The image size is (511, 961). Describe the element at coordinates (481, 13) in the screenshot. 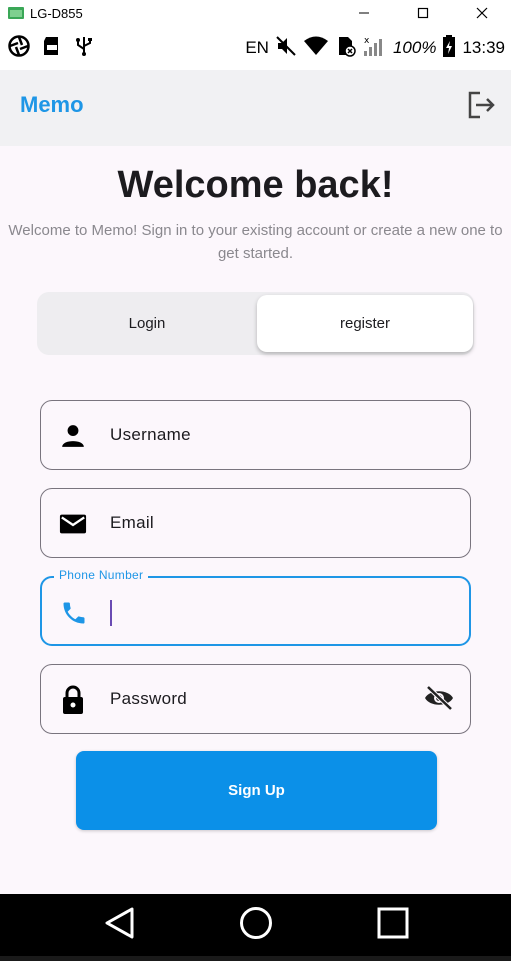

I see `close-window-button` at that location.